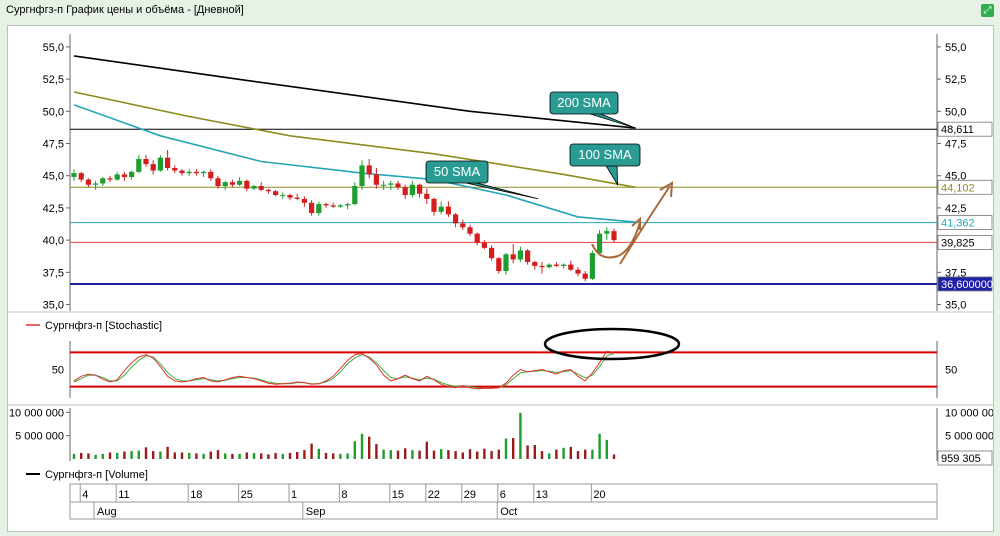 The height and width of the screenshot is (536, 1000). What do you see at coordinates (955, 112) in the screenshot?
I see `price-tick-label-right: 50,0` at bounding box center [955, 112].